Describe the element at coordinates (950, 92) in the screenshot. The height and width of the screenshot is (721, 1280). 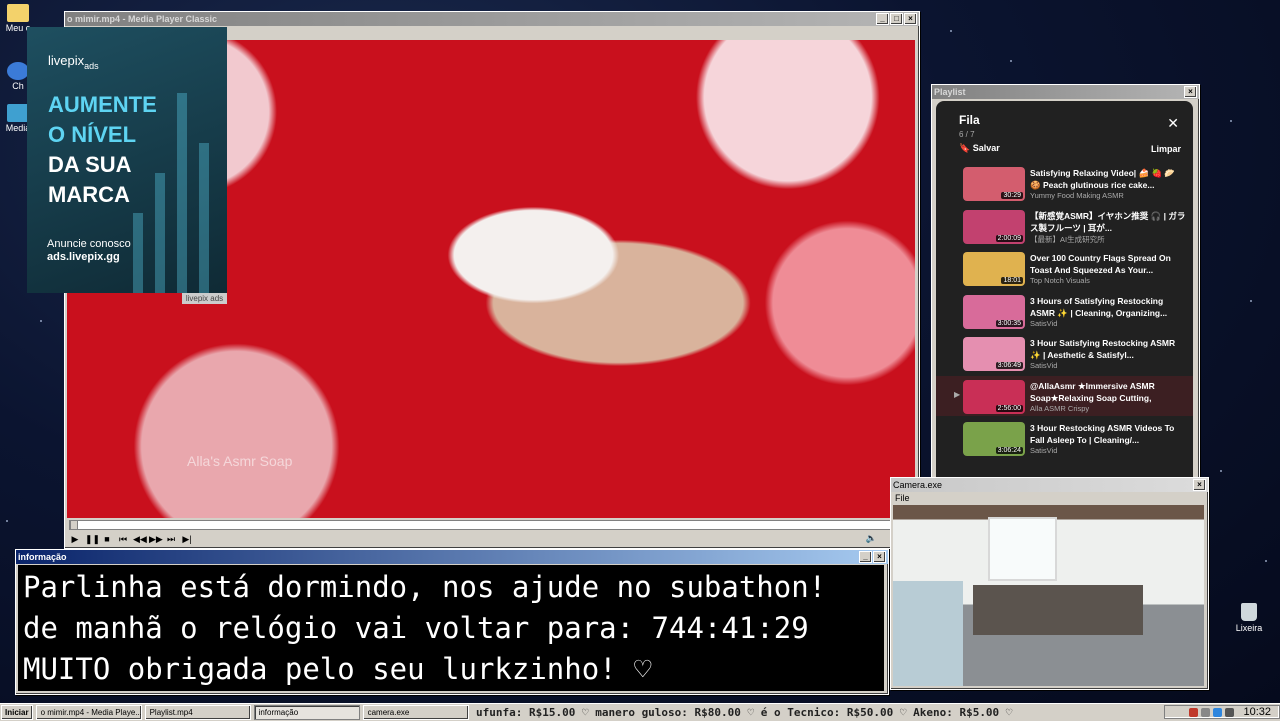
I see `playlist-window-title: Playlist` at that location.